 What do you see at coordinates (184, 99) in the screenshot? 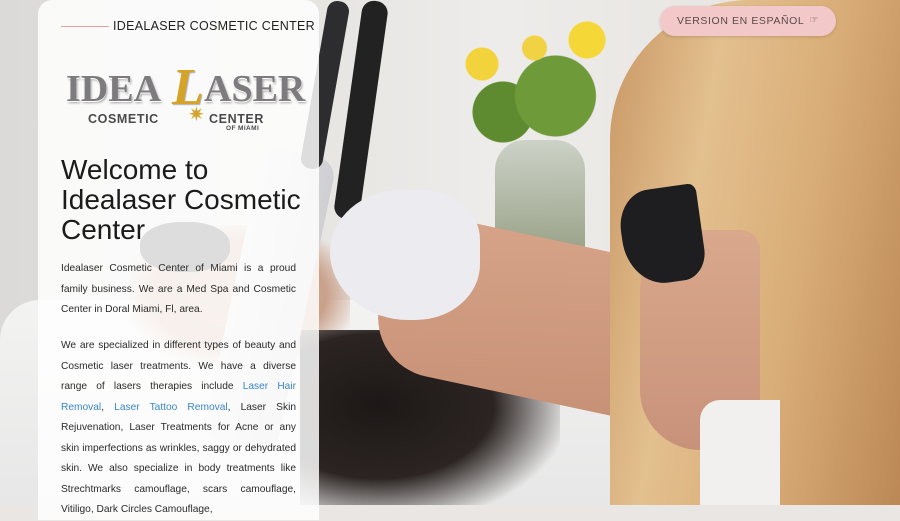
I see `site-logo: IDEA L ASER COSMETIC ✷ CENTER OF MIAMI` at bounding box center [184, 99].